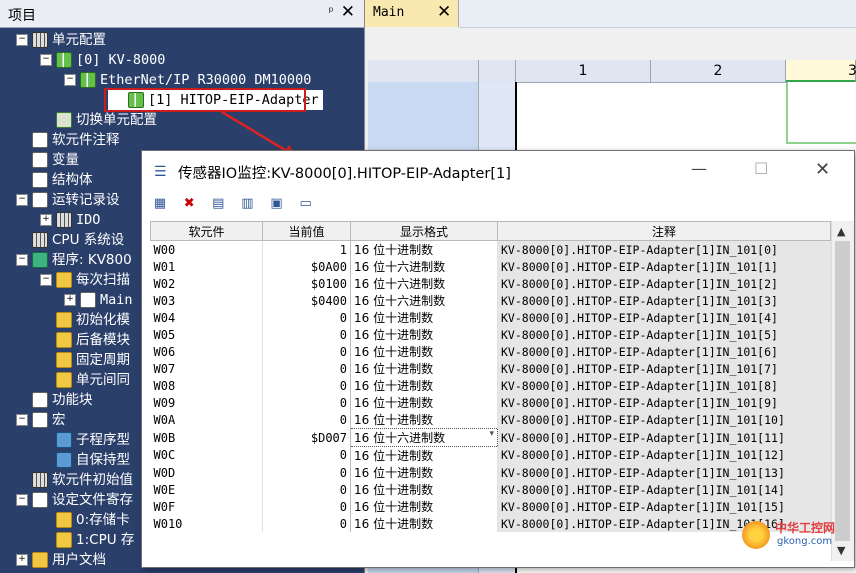 Image resolution: width=856 pixels, height=573 pixels. What do you see at coordinates (664, 231) in the screenshot?
I see `header-comment: 注释` at bounding box center [664, 231].